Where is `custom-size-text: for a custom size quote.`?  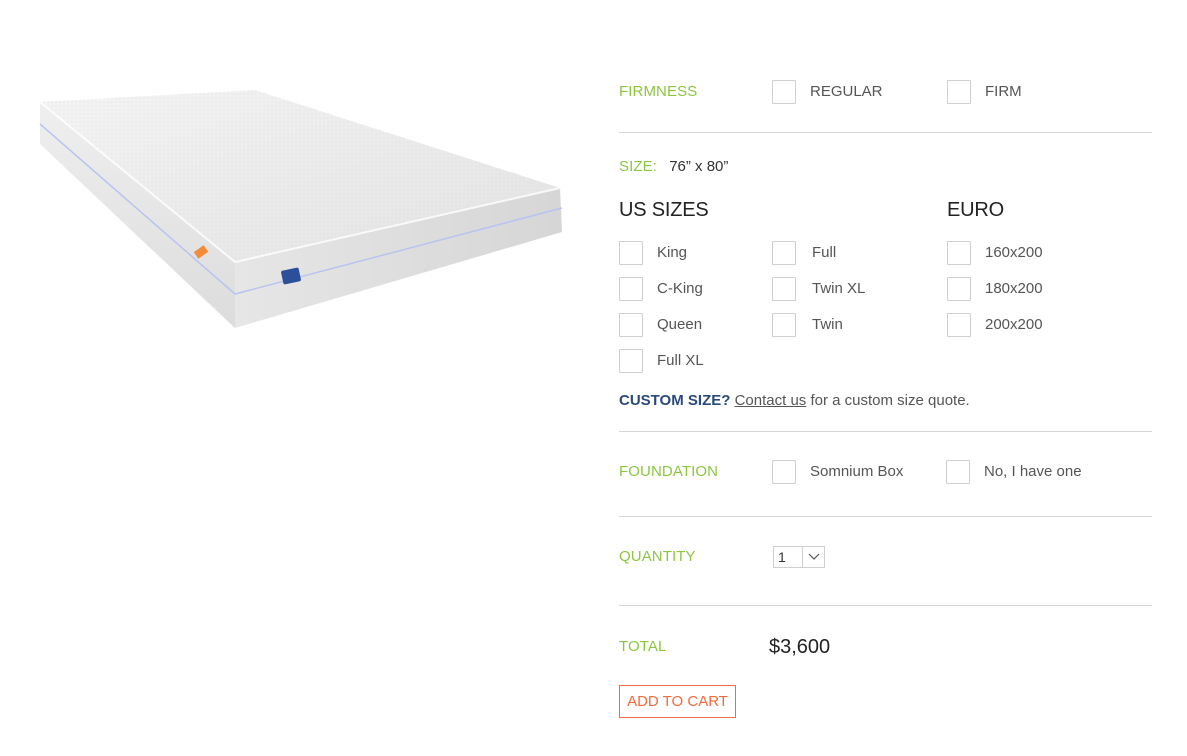 custom-size-text: for a custom size quote. is located at coordinates (888, 400).